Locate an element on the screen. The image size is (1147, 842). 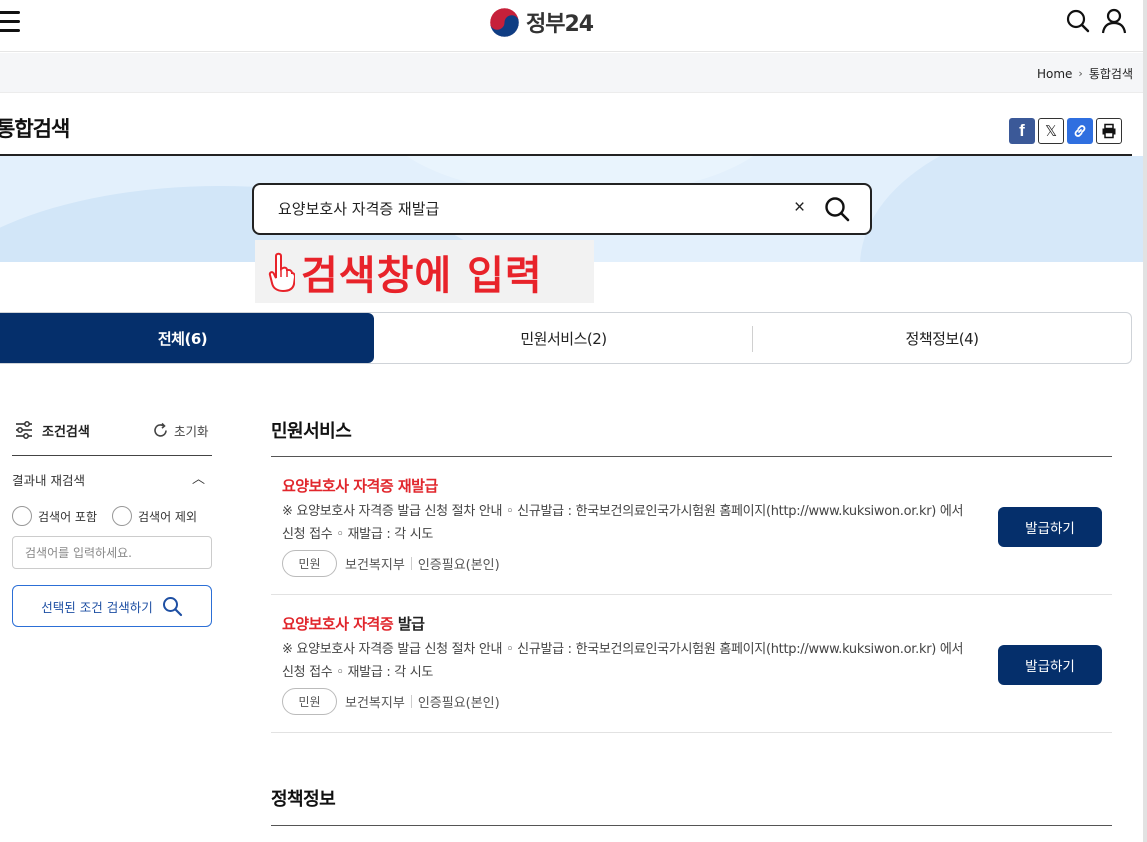
section-divider is located at coordinates (691, 825).